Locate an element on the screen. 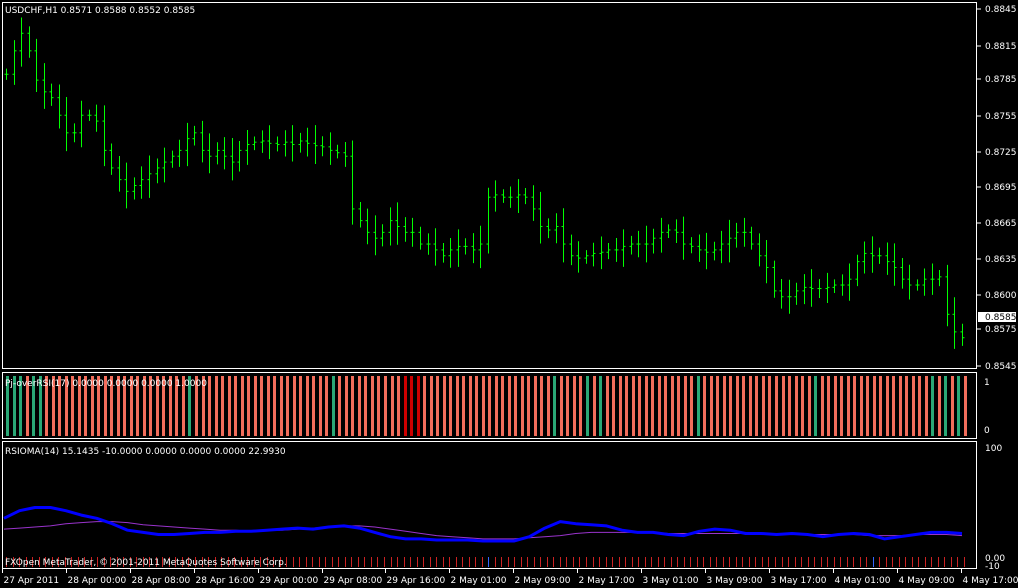 The height and width of the screenshot is (588, 1018). price-tick-label: 0.8575 is located at coordinates (1001, 330).